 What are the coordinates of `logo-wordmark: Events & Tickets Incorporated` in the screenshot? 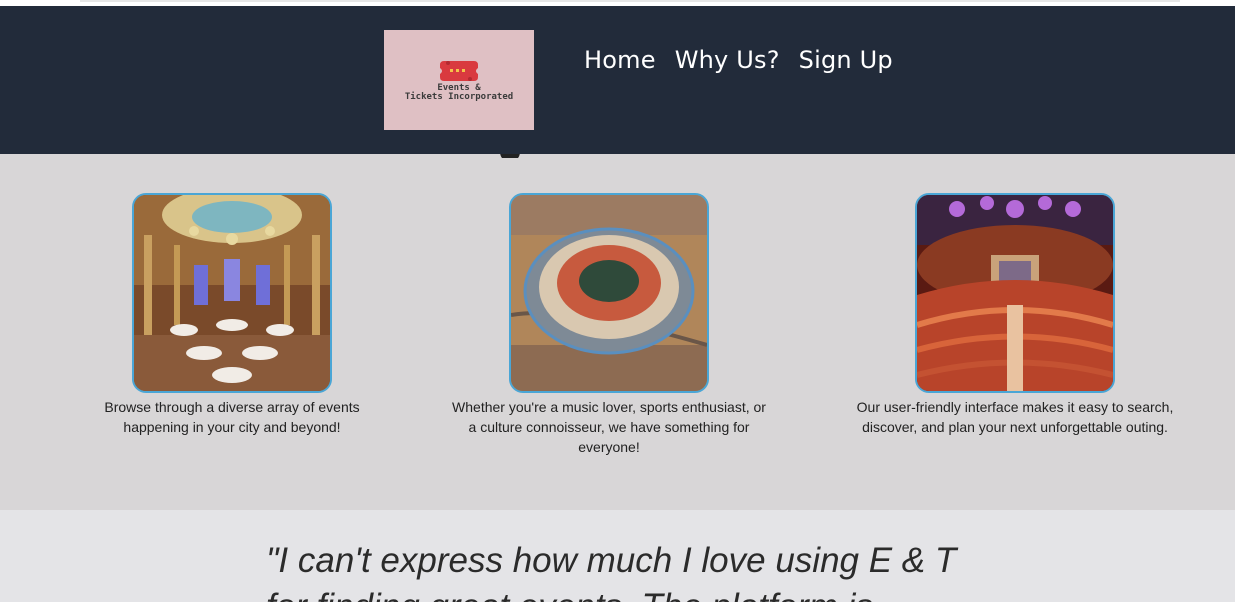 It's located at (459, 93).